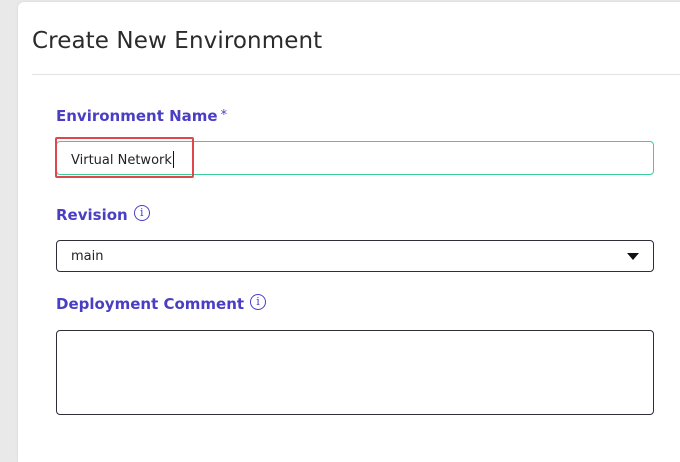 This screenshot has height=462, width=680. What do you see at coordinates (87, 256) in the screenshot?
I see `revision-selected-value: main` at bounding box center [87, 256].